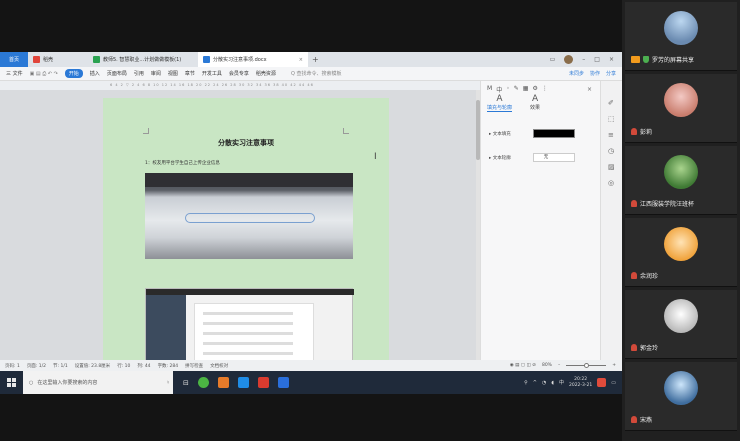 The height and width of the screenshot is (441, 740). I want to click on status-section: 节: 1/1, so click(60, 366).